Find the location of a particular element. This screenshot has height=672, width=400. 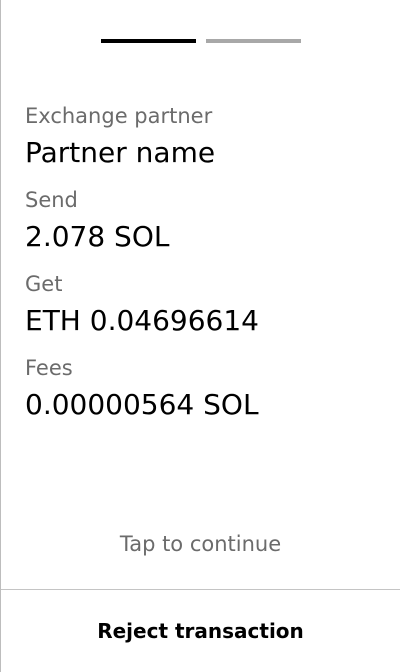

reject-transaction-button: Reject transaction is located at coordinates (200, 631).